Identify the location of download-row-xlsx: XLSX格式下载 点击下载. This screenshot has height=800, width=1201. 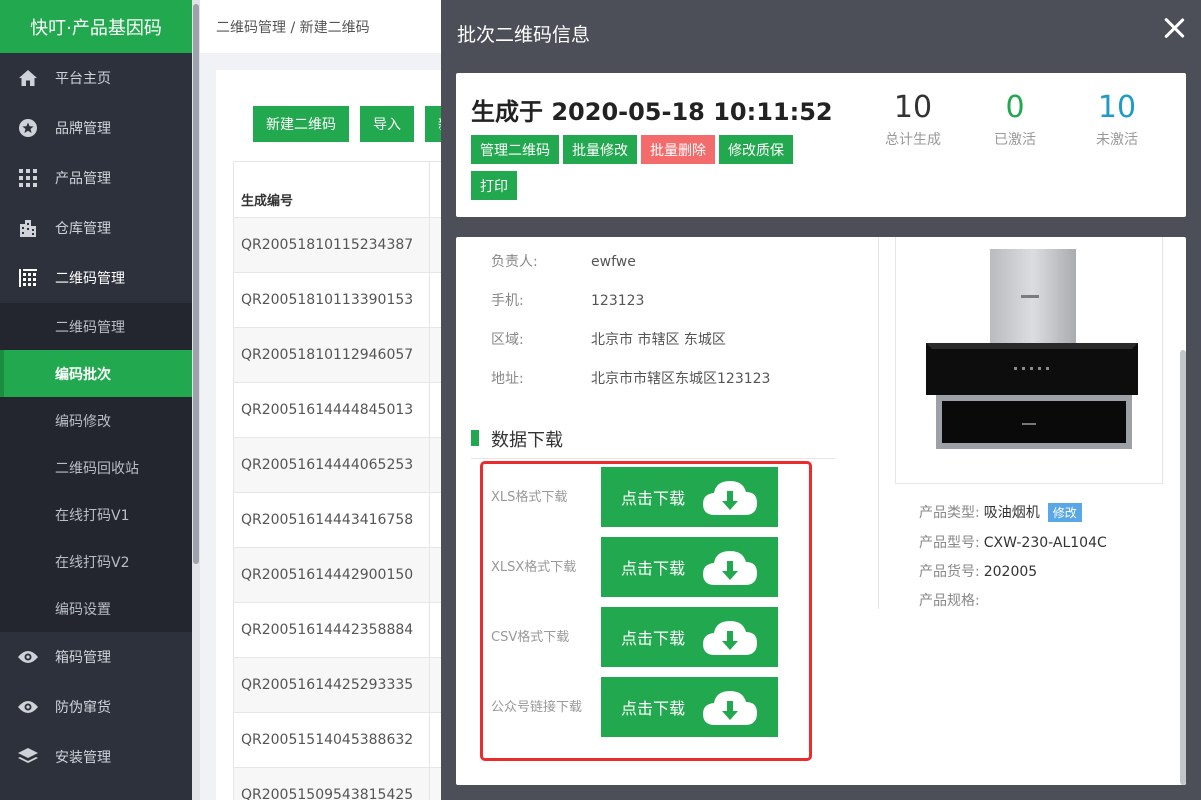
(648, 567).